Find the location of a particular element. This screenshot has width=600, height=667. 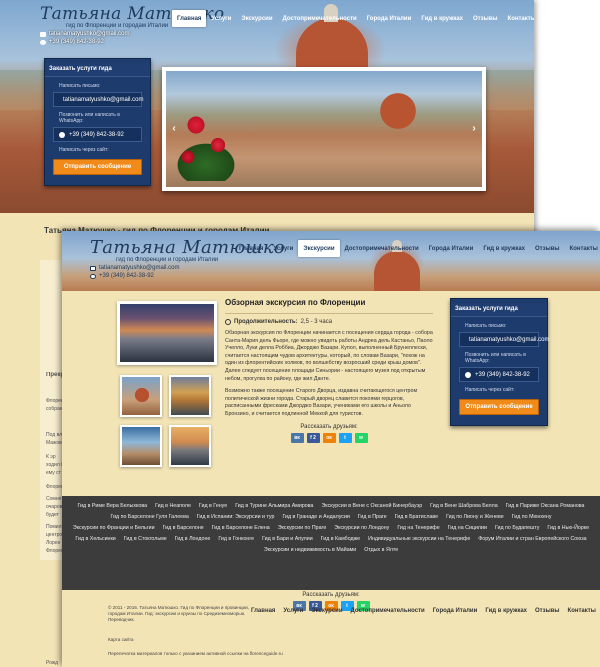

partner-link: Гид в Париже Оксана Романова is located at coordinates (545, 506).